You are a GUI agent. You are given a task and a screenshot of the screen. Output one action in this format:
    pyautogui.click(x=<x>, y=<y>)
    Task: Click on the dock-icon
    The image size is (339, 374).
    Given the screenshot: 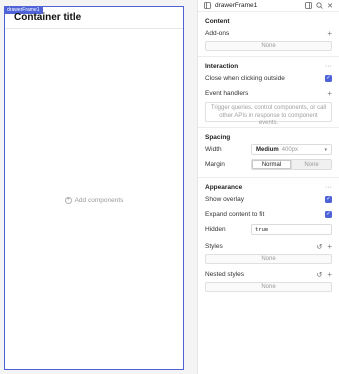 What is the action you would take?
    pyautogui.click(x=308, y=6)
    